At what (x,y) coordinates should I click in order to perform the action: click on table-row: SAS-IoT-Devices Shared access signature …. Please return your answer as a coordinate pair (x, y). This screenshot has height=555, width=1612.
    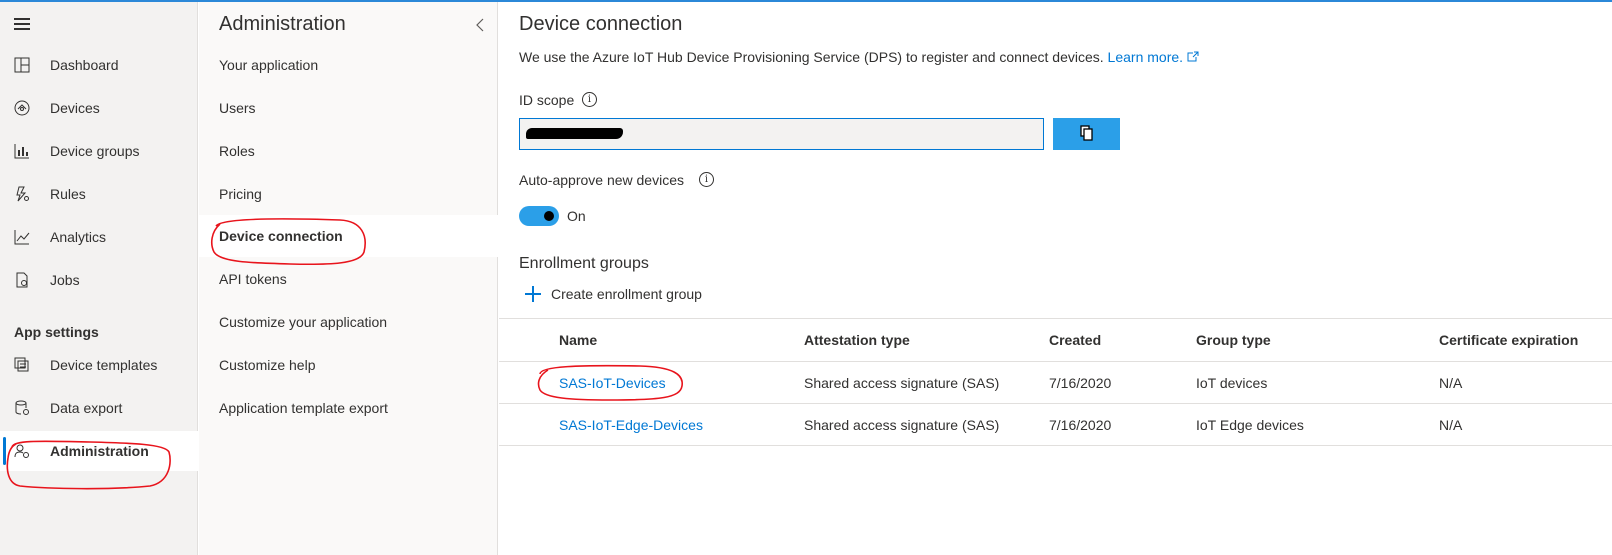
    Looking at the image, I should click on (1055, 383).